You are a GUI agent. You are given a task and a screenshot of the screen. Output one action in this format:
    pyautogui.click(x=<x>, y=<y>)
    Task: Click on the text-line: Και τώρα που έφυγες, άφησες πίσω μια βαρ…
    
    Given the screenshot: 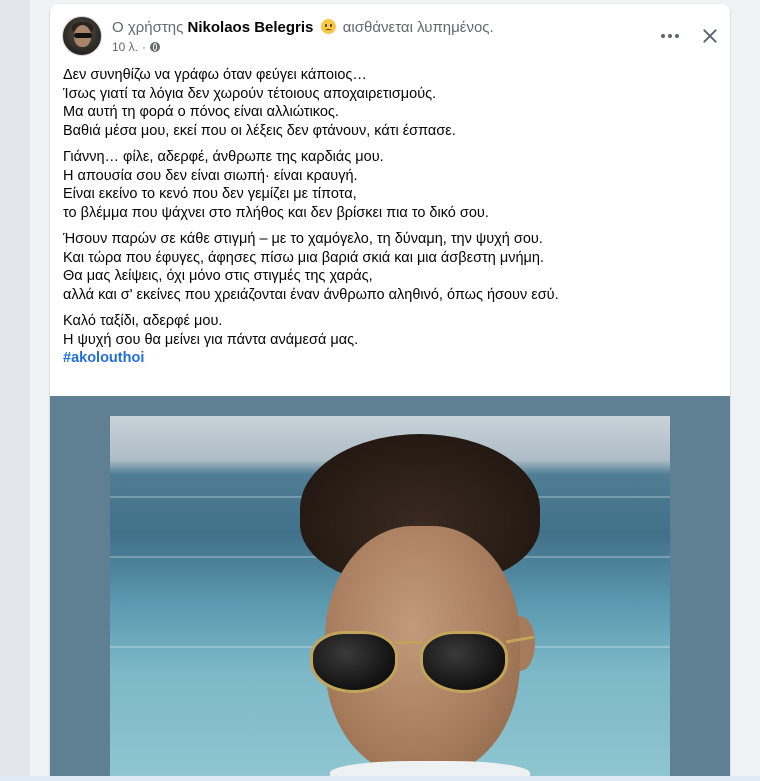 What is the action you would take?
    pyautogui.click(x=303, y=257)
    